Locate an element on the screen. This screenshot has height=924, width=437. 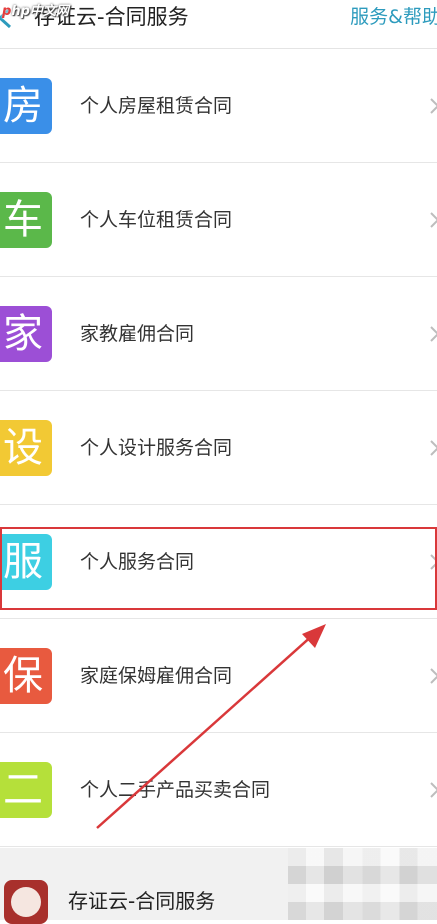
contract-badge: 房 is located at coordinates (26, 106).